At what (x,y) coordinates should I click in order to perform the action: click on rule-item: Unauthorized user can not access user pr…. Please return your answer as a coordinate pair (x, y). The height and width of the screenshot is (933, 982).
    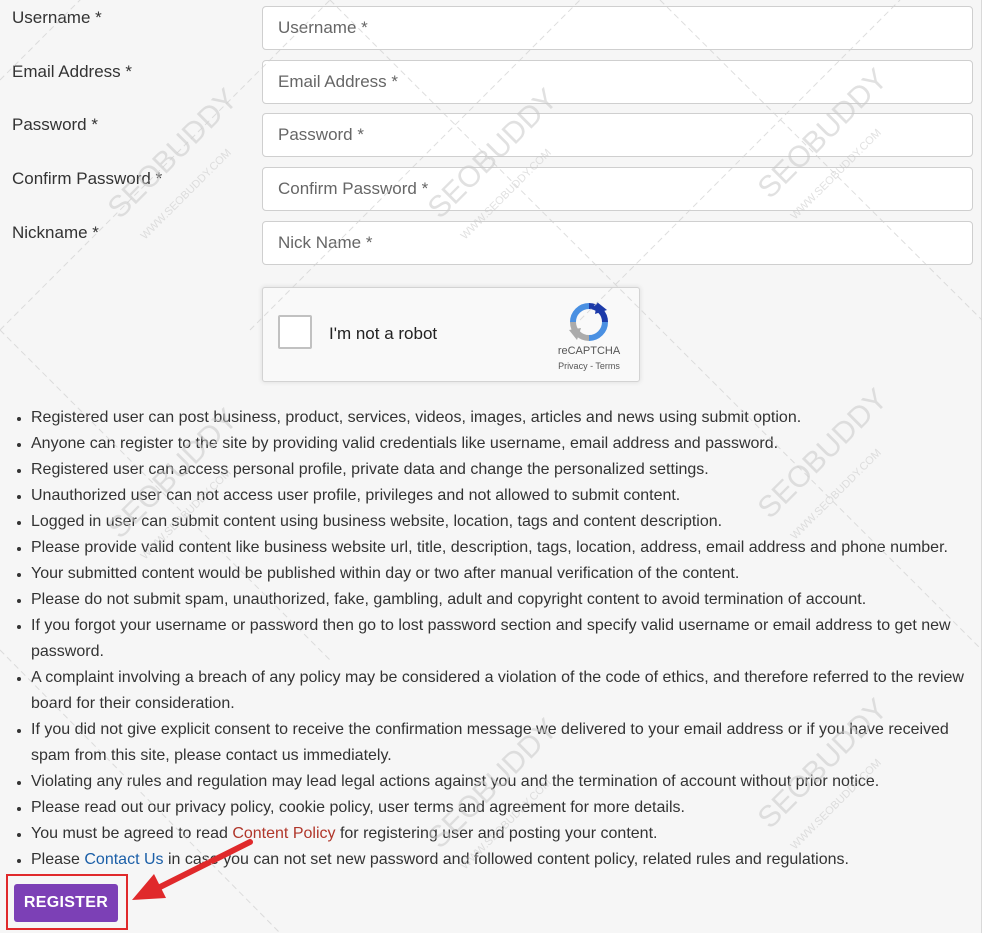
    Looking at the image, I should click on (503, 496).